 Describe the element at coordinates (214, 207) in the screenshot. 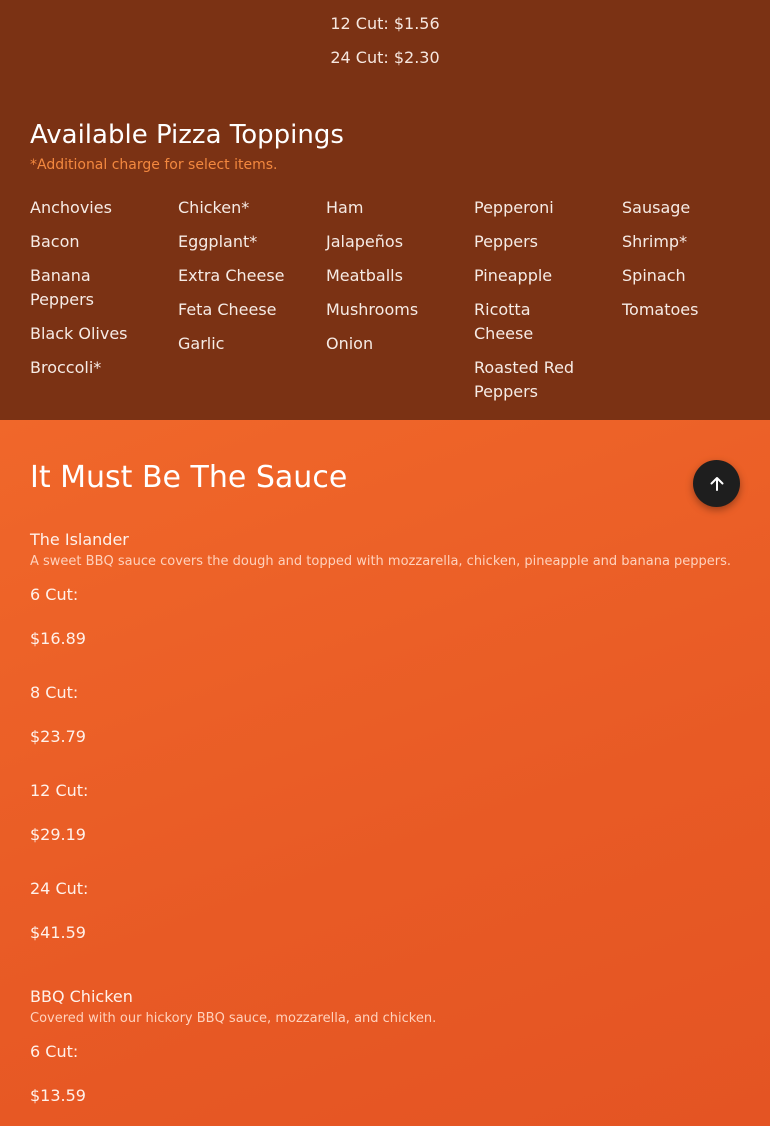

I see `topping-item: Chicken*` at that location.